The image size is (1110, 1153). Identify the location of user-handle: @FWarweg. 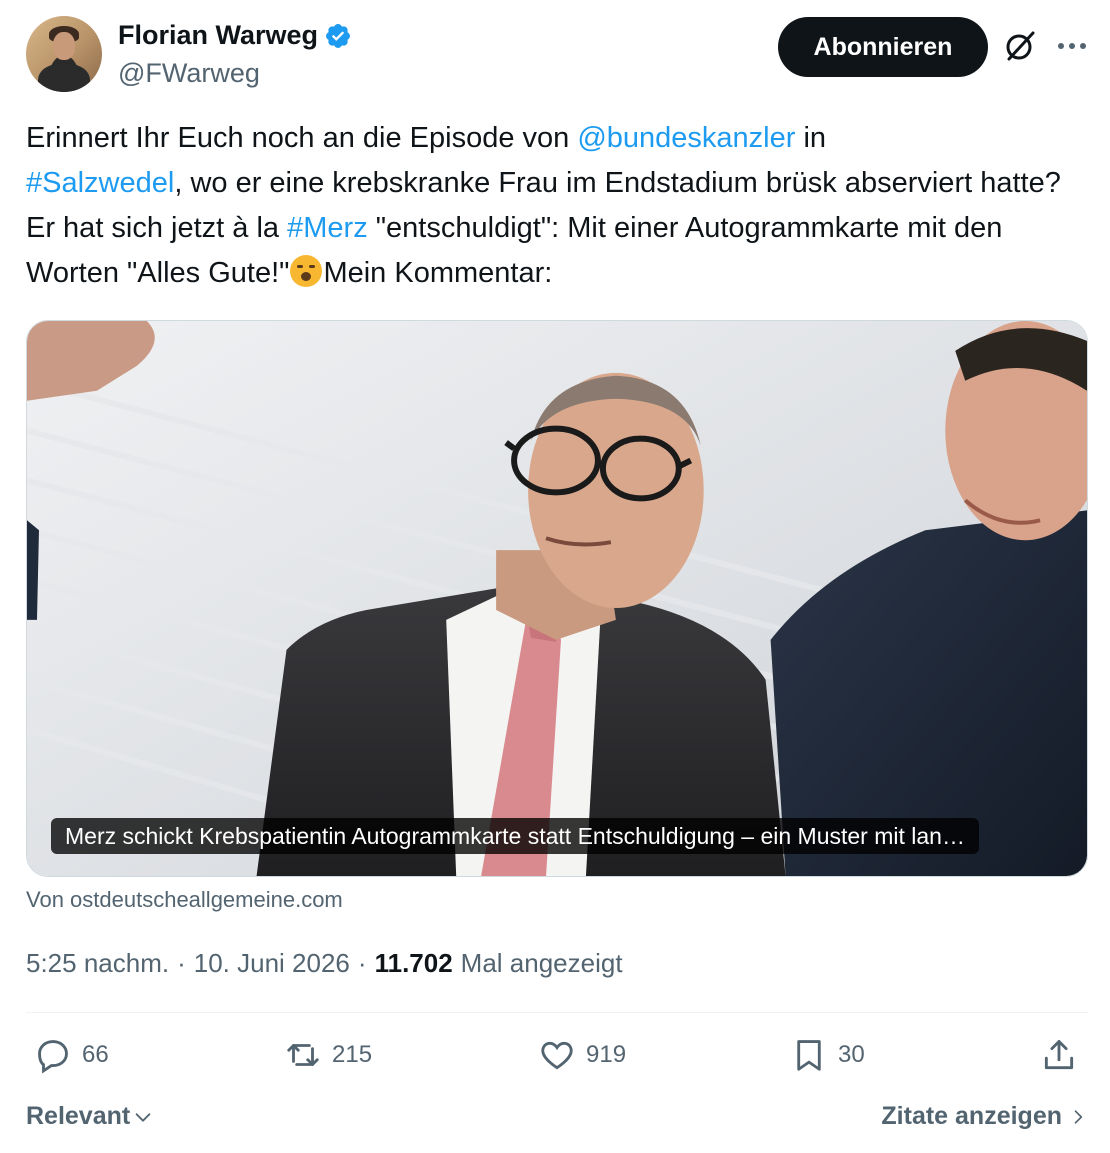
(189, 73).